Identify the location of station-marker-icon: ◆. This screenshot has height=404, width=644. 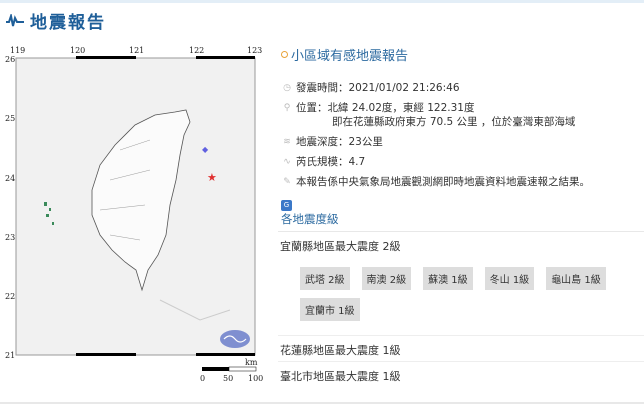
(205, 149).